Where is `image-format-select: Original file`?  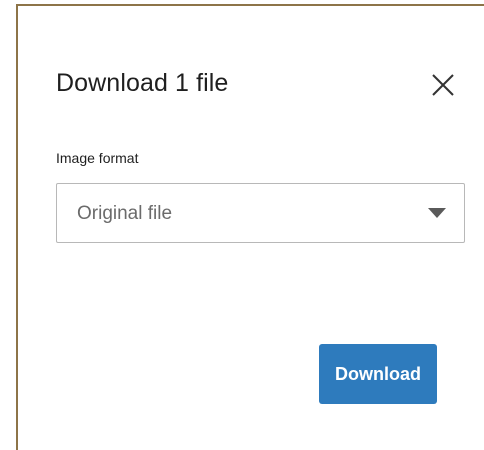
image-format-select: Original file is located at coordinates (260, 213).